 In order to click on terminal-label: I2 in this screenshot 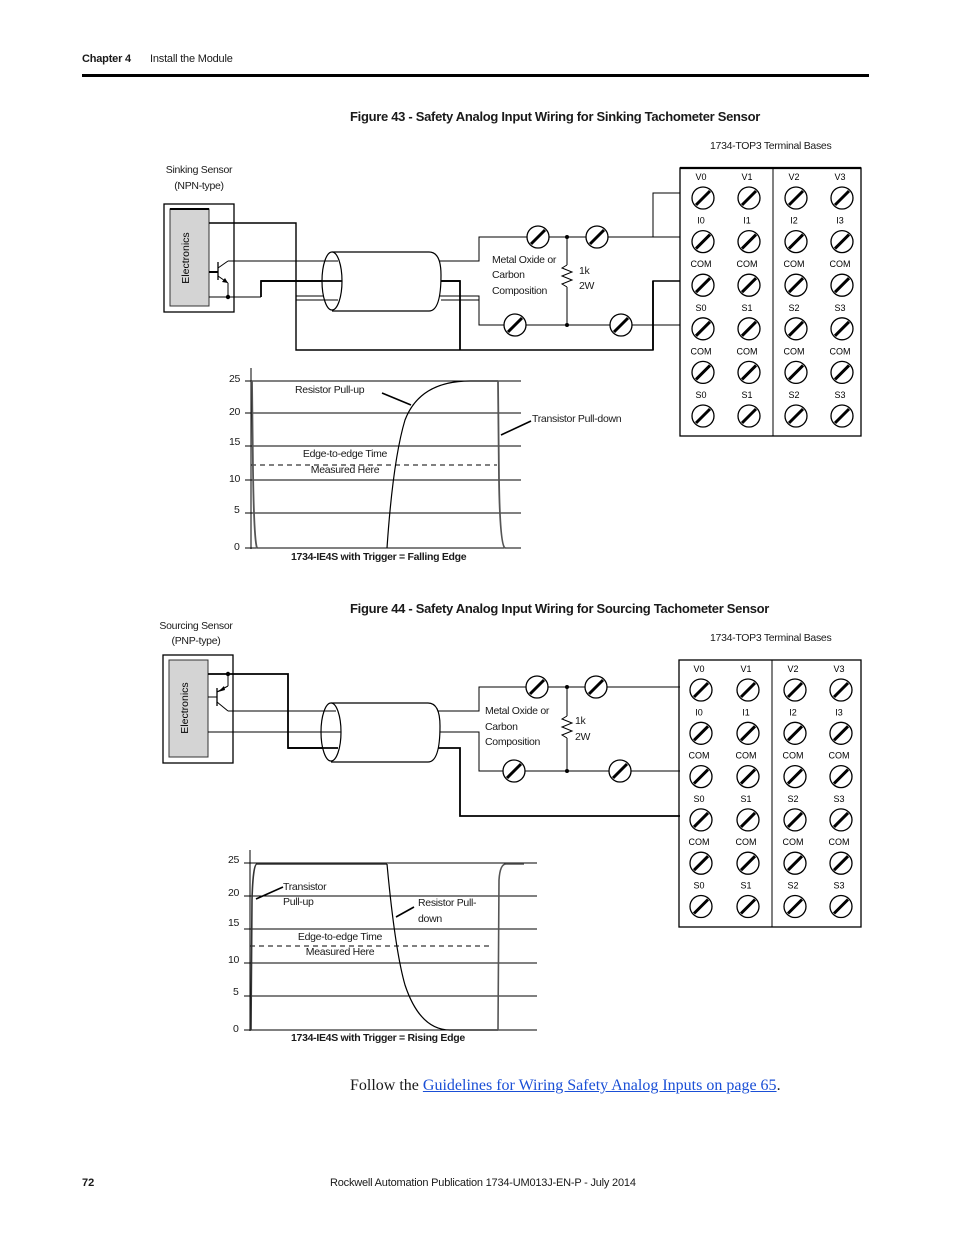, I will do `click(794, 221)`.